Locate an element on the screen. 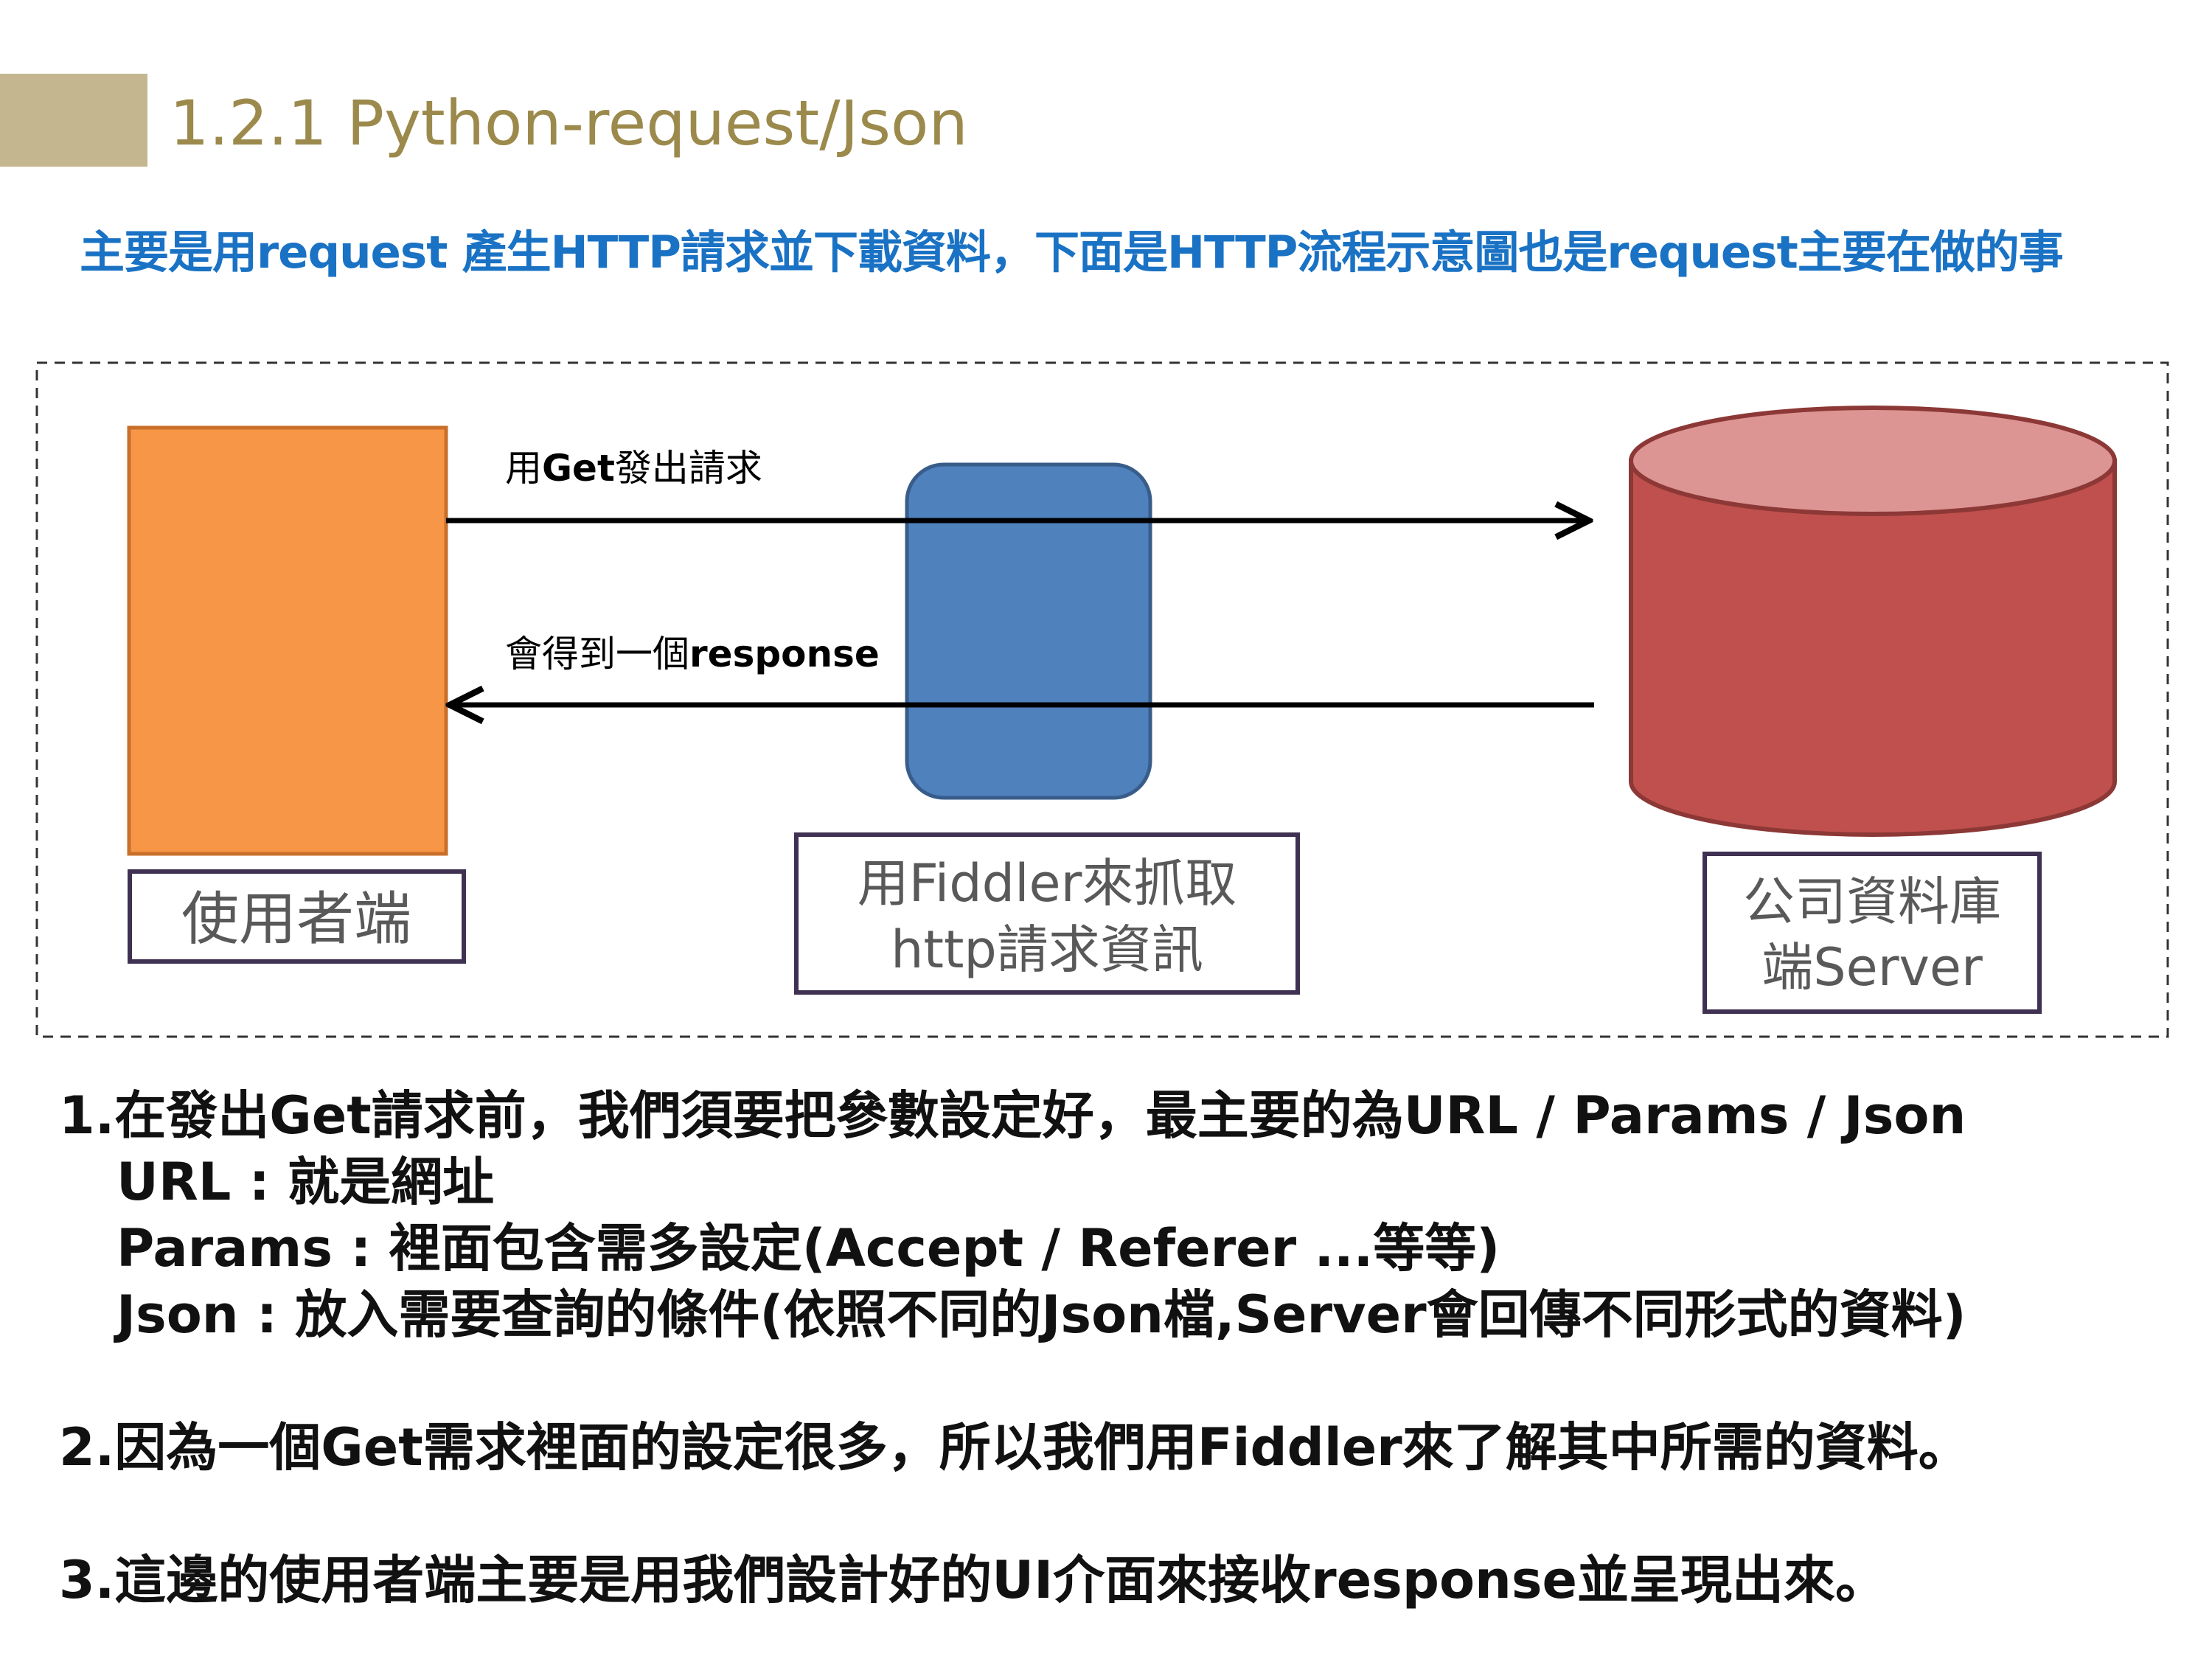 The image size is (2212, 1659). server-label-line2: 端Server is located at coordinates (1872, 967).